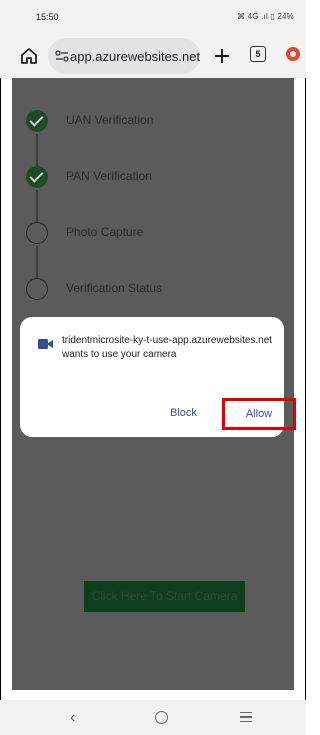 The image size is (320, 735). What do you see at coordinates (265, 16) in the screenshot?
I see `status-indicators: ⌘ 4G .ıl ▯ 24%` at bounding box center [265, 16].